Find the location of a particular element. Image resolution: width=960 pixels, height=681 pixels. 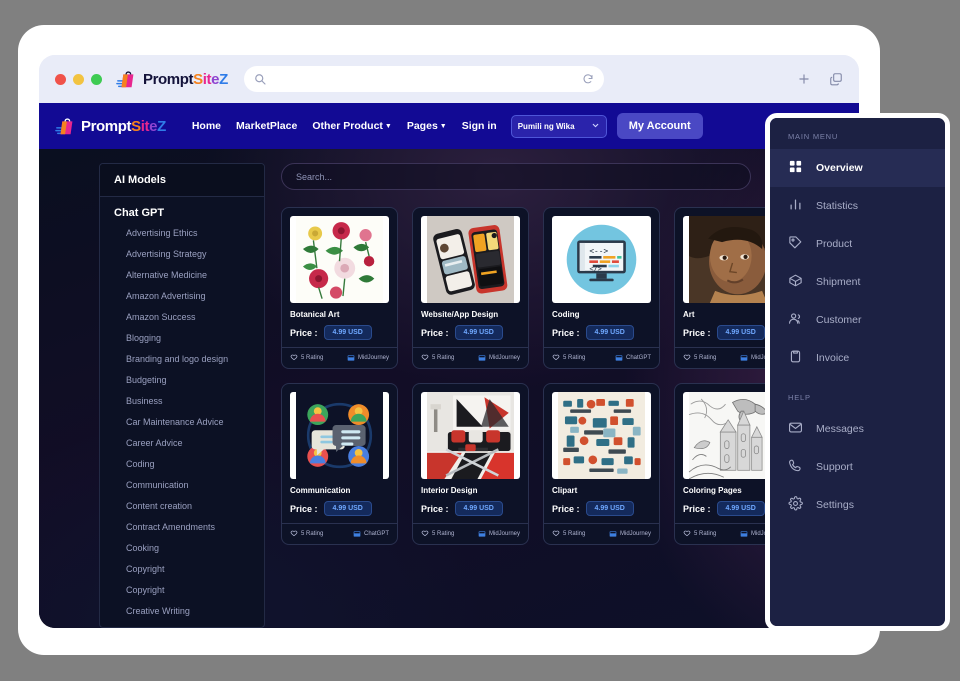

nav-item-pages: Pages ▼ is located at coordinates (427, 126).